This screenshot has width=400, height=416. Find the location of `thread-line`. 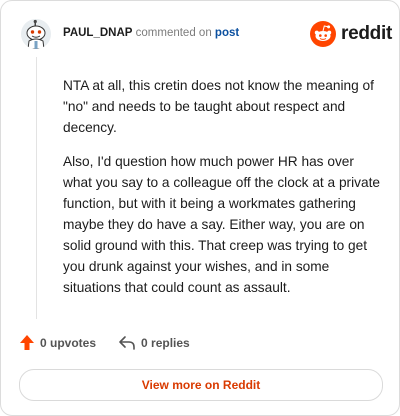

thread-line is located at coordinates (36, 188).